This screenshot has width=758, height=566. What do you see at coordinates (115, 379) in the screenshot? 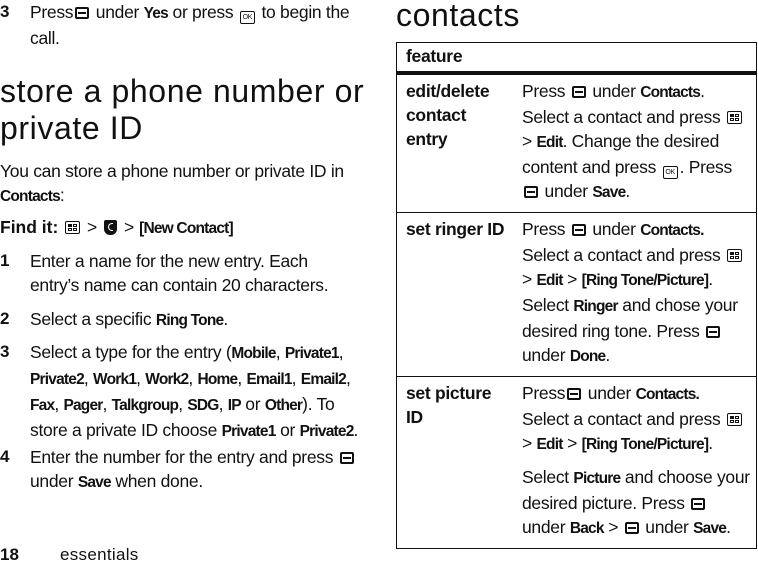
I see `entry-type-keyword: Work1` at bounding box center [115, 379].